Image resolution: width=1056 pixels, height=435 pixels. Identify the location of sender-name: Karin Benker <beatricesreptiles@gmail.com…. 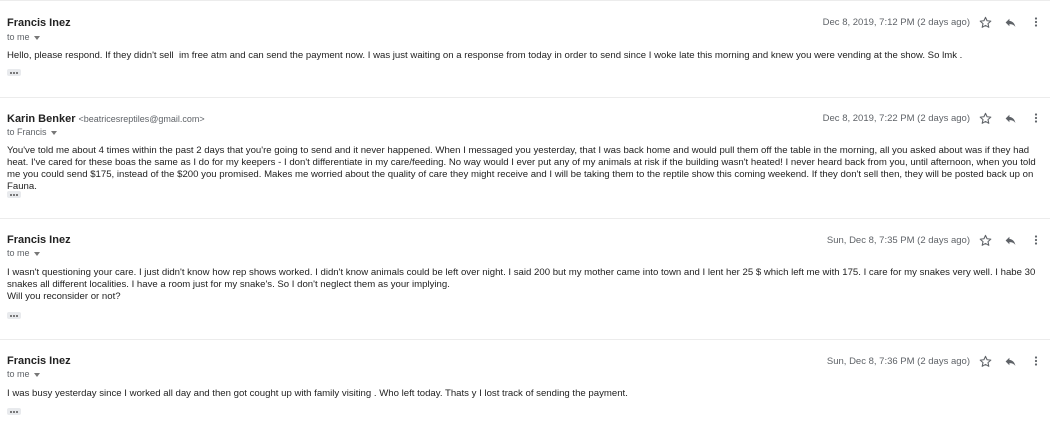
(106, 119).